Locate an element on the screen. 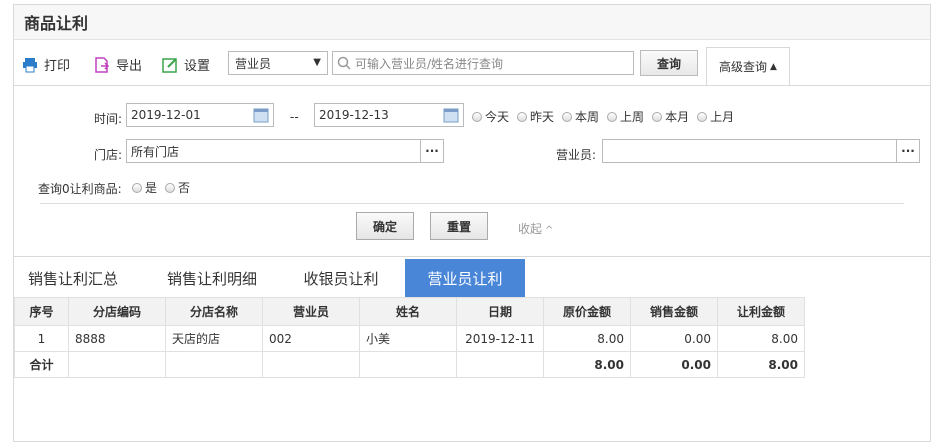 This screenshot has width=939, height=448. search-field-select: 营业员 ▼ is located at coordinates (278, 63).